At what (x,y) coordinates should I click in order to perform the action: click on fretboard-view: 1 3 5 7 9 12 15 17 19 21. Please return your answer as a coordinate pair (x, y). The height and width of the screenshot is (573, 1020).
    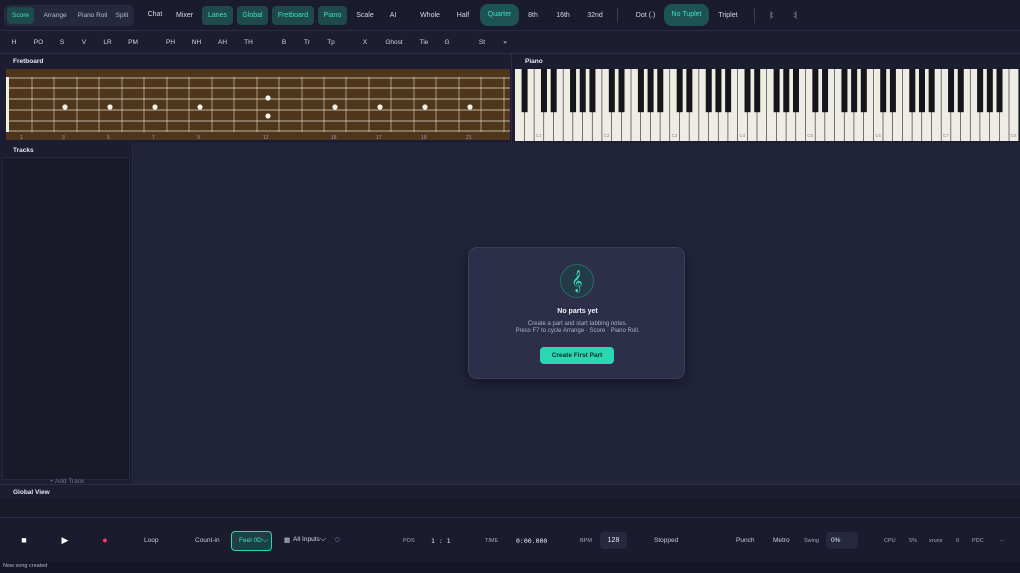
    Looking at the image, I should click on (258, 105).